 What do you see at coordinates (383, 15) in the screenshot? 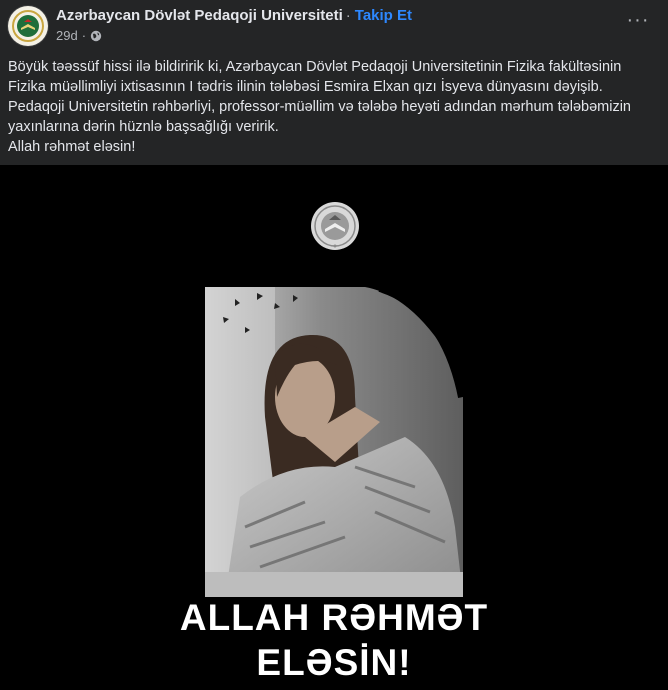
I see `follow-button: Takip Et` at bounding box center [383, 15].